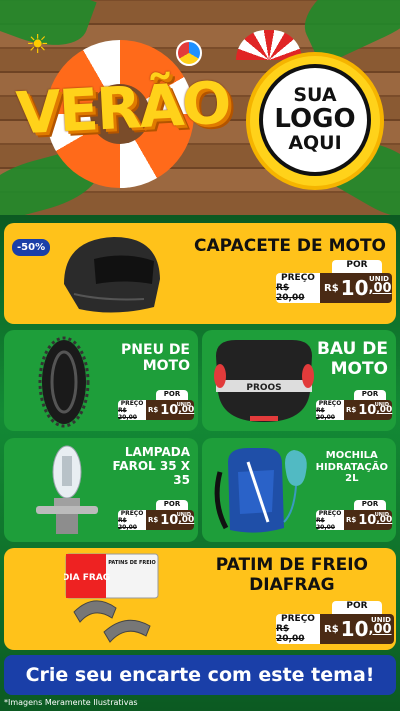 Image resolution: width=400 pixels, height=711 pixels. Describe the element at coordinates (151, 466) in the screenshot. I see `product-name: LAMPADA FAROL 35 X 35` at that location.